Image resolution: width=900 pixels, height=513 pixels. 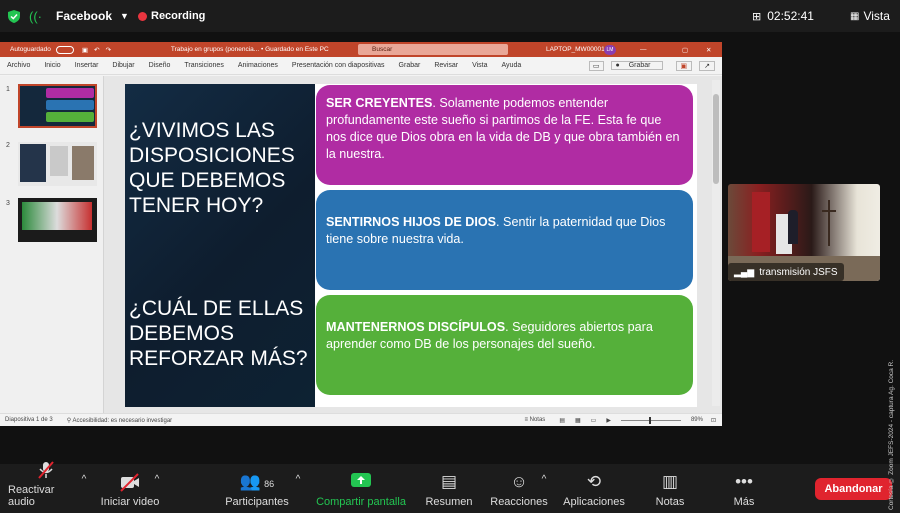 I want to click on menu-dibujar: Dibujar, so click(x=123, y=65).